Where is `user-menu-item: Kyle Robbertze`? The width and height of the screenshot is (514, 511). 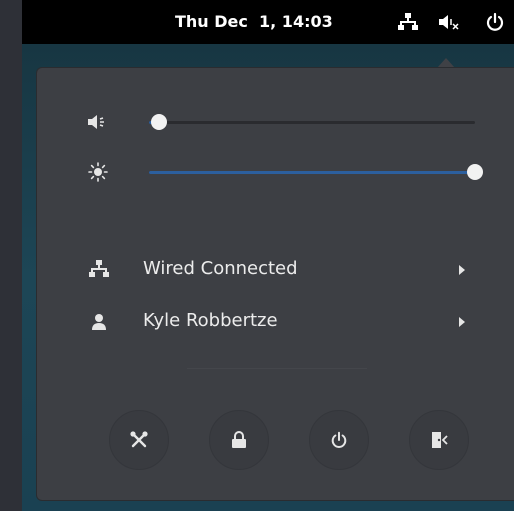 user-menu-item: Kyle Robbertze is located at coordinates (275, 322).